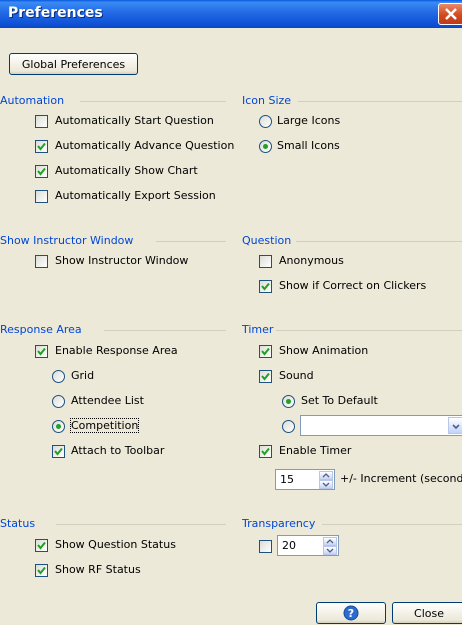 The image size is (462, 625). I want to click on checkbox-label: Automatically Advance Question, so click(145, 145).